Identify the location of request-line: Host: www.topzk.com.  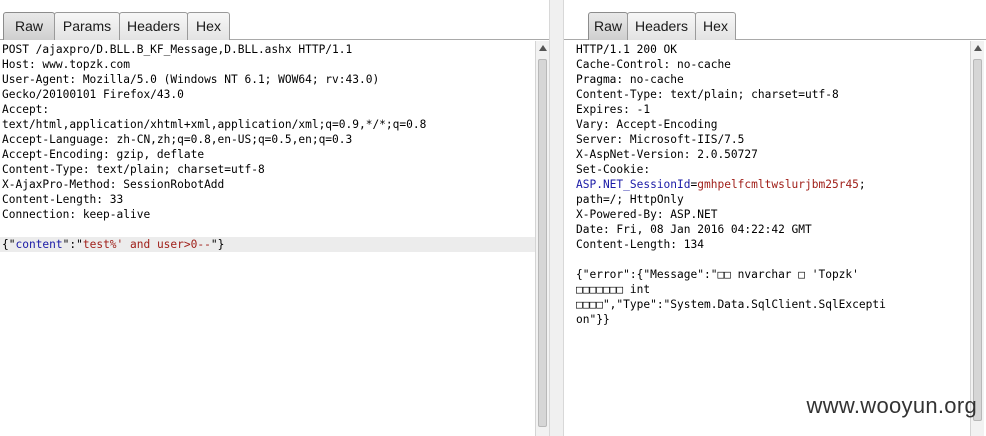
(66, 64).